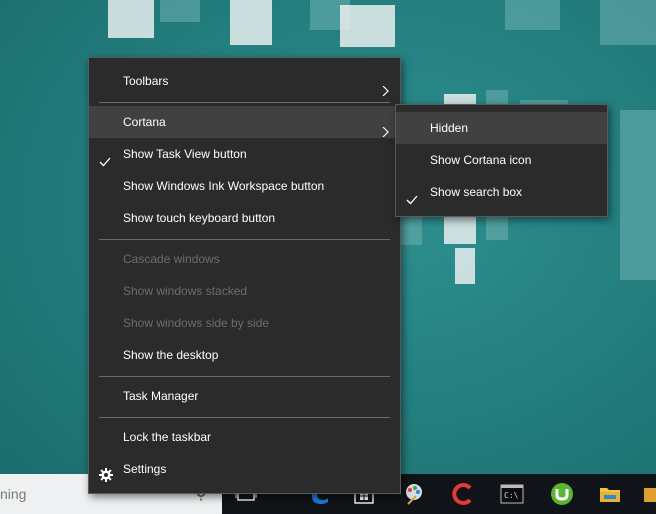  What do you see at coordinates (464, 494) in the screenshot?
I see `ccleaner-icon` at bounding box center [464, 494].